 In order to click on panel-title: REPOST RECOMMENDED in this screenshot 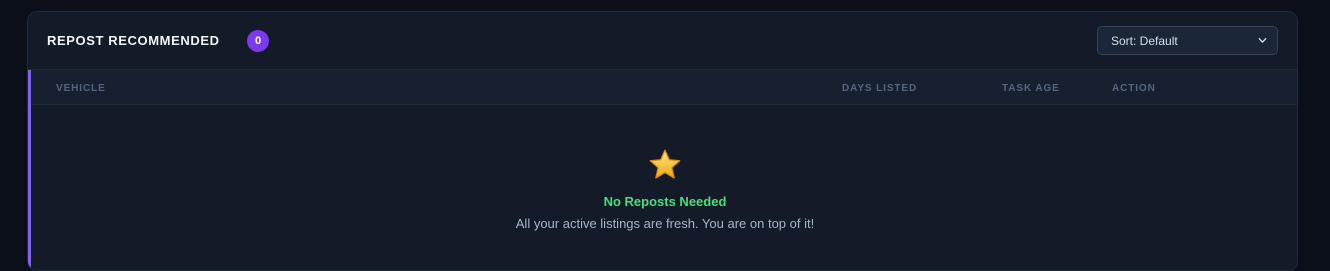, I will do `click(133, 40)`.